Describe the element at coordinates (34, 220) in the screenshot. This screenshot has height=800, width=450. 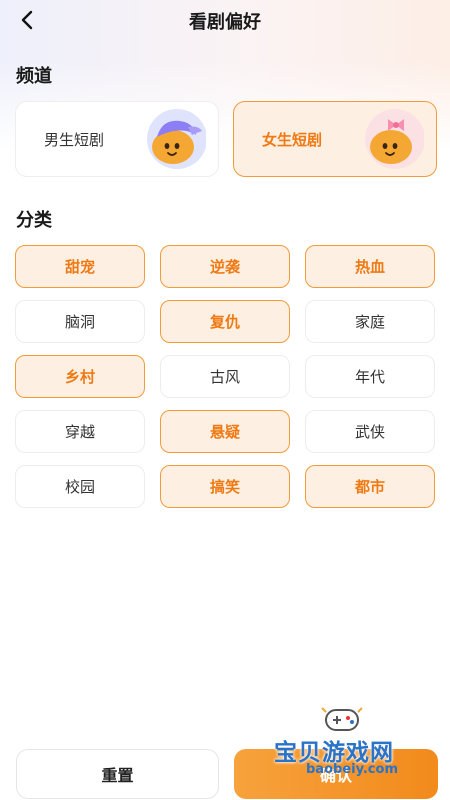
I see `category-section-title: 分类` at that location.